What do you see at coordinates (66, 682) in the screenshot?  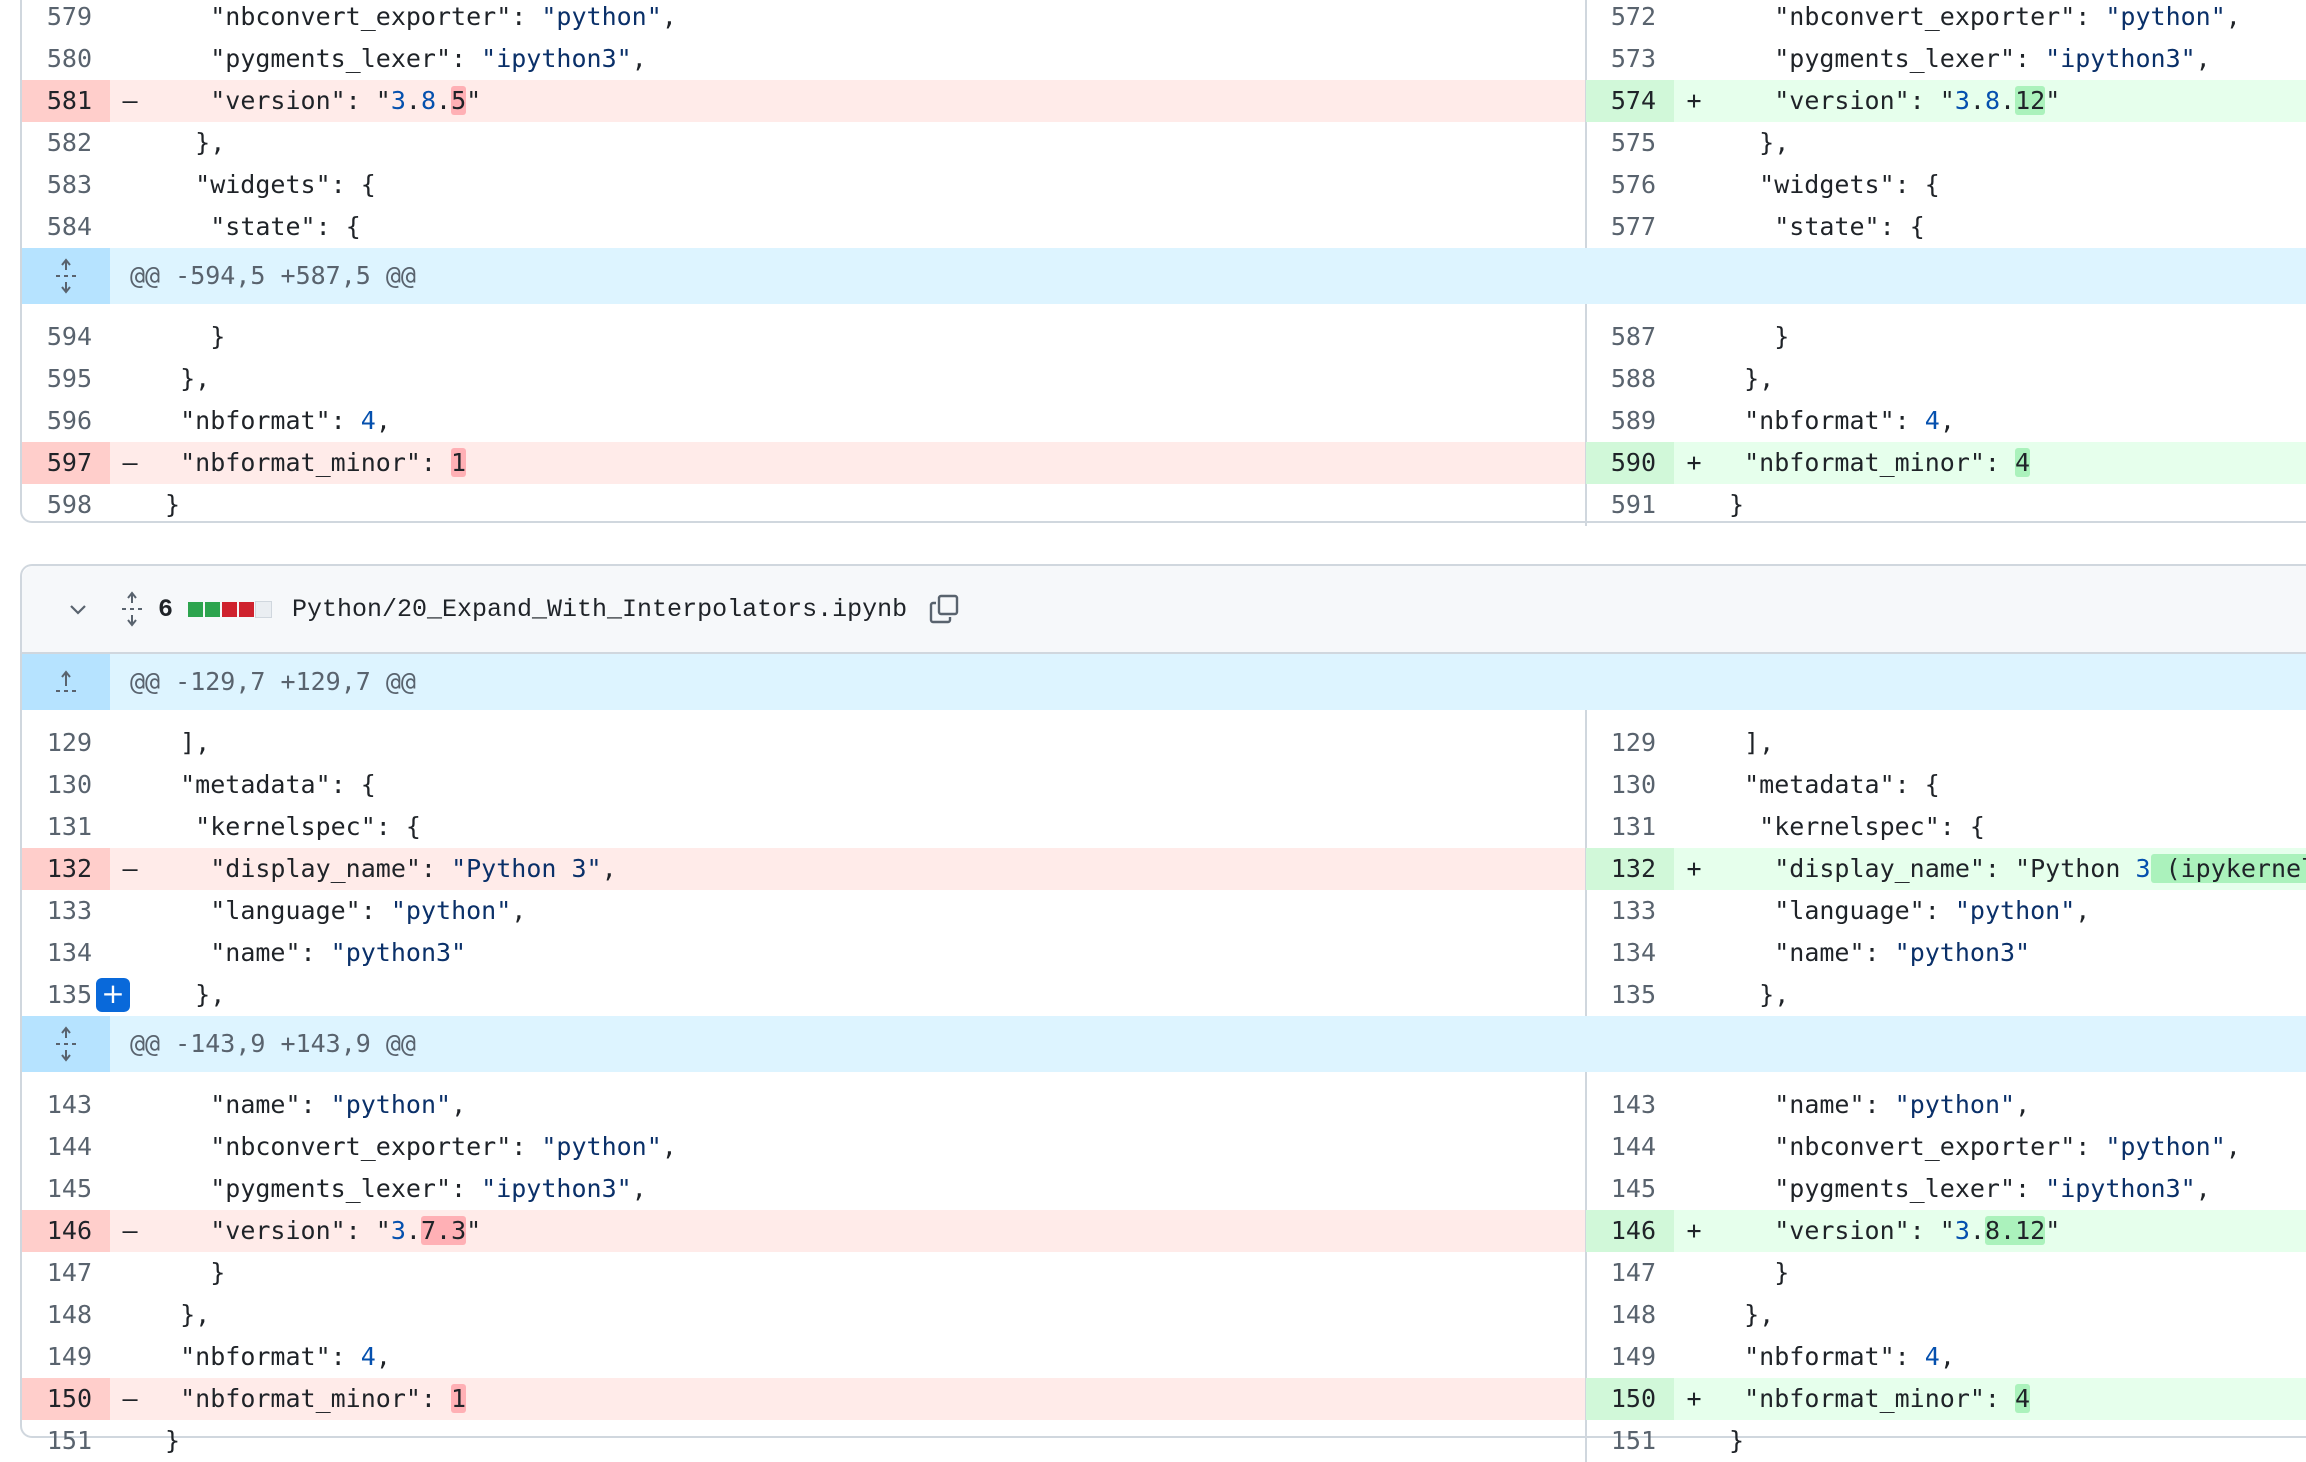 I see `expand-up-icon` at bounding box center [66, 682].